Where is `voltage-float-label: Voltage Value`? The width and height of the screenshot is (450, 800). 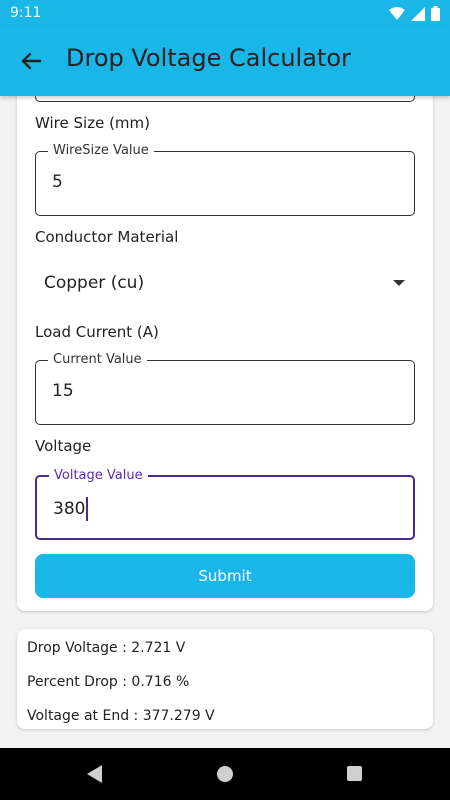
voltage-float-label: Voltage Value is located at coordinates (98, 475).